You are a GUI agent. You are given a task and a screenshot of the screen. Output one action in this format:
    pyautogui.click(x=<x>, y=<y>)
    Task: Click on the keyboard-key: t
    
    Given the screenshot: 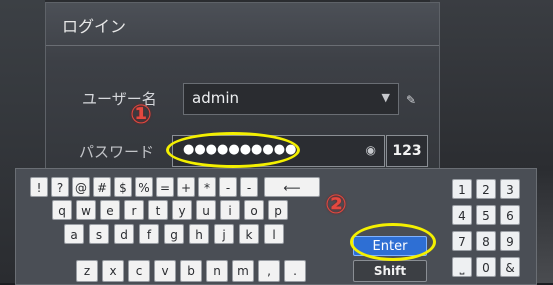 What is the action you would take?
    pyautogui.click(x=158, y=210)
    